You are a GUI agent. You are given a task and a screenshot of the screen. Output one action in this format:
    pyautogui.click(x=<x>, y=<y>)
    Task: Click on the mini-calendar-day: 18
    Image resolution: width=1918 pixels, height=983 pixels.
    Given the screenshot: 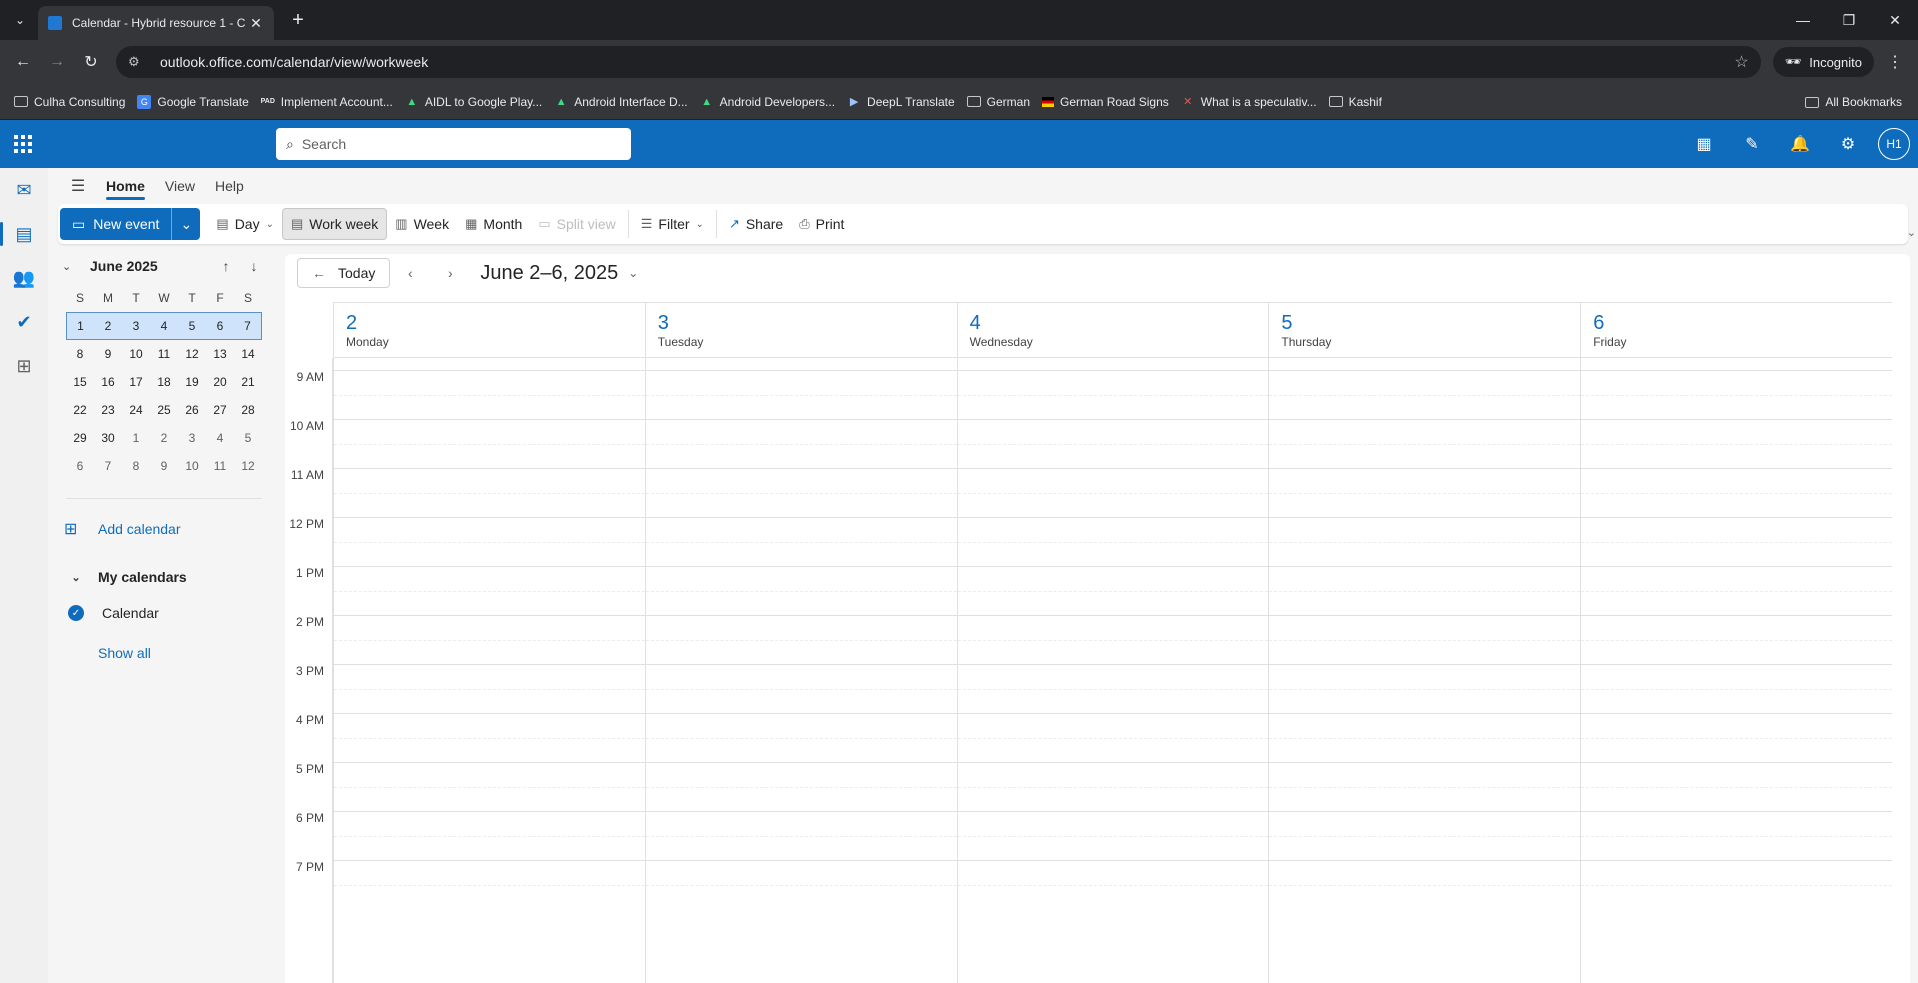 What is the action you would take?
    pyautogui.click(x=164, y=382)
    